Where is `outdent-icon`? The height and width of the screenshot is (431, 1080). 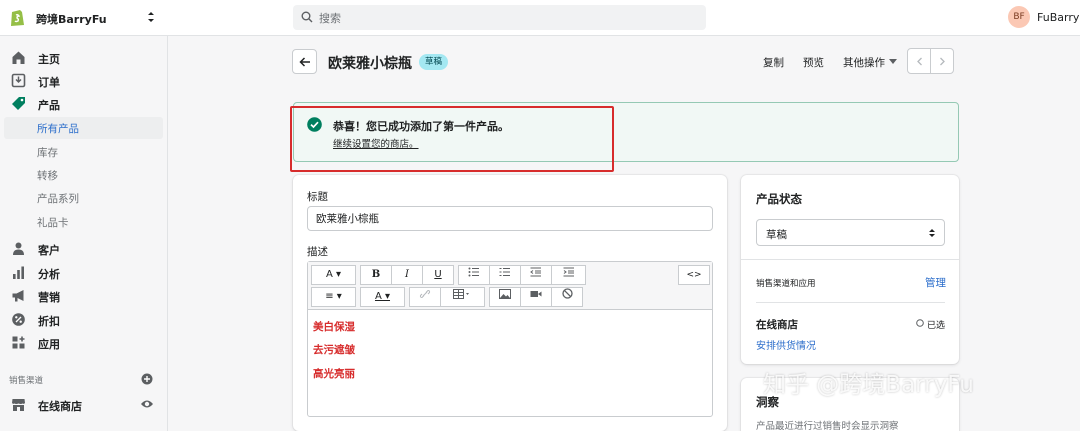 outdent-icon is located at coordinates (535, 272).